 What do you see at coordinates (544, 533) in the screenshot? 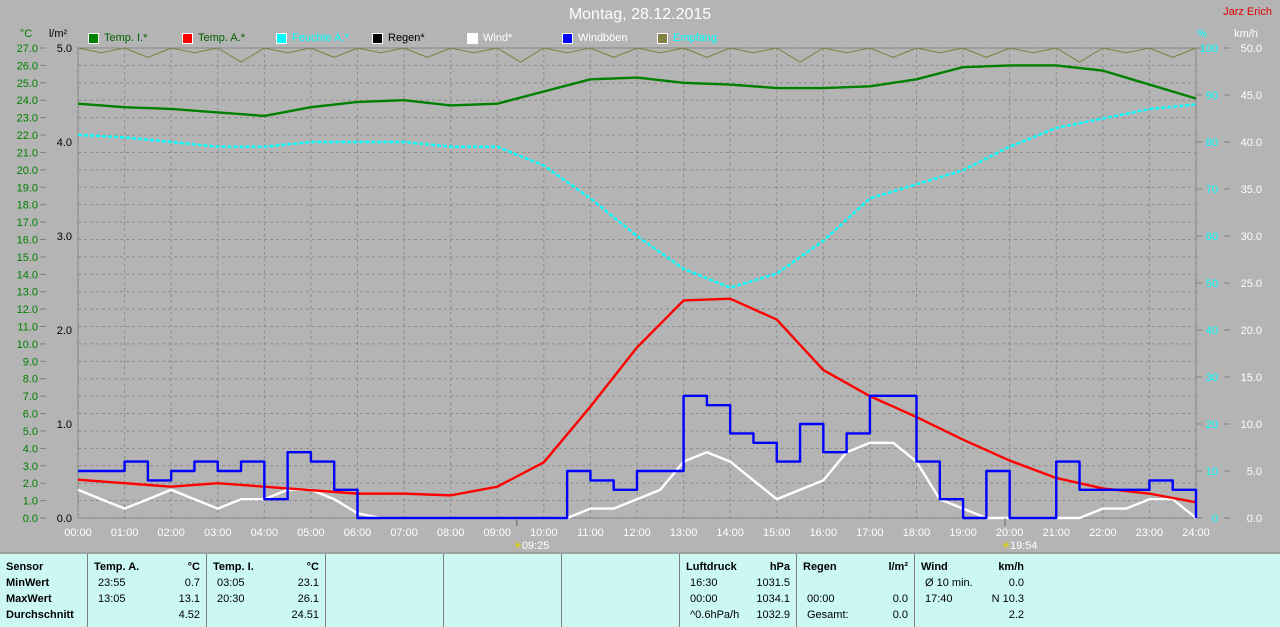
I see `x-tick-label: 10:00` at bounding box center [544, 533].